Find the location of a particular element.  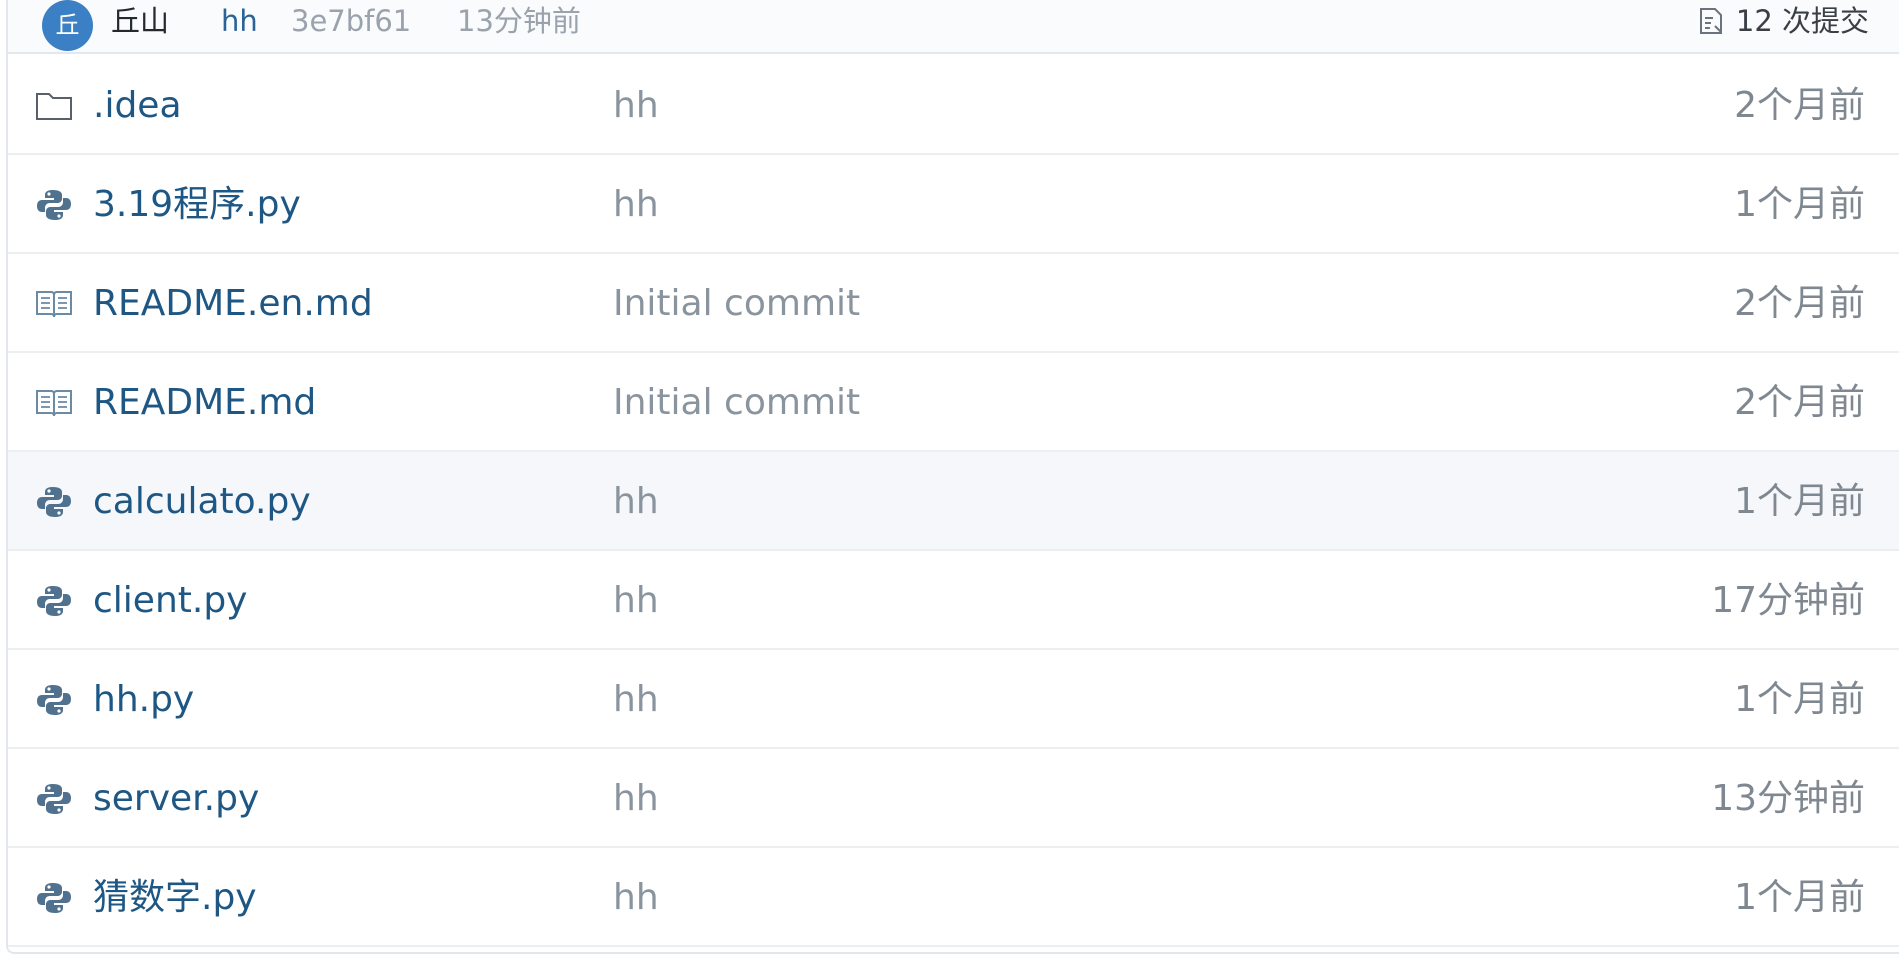

commit-history-icon is located at coordinates (1710, 21).